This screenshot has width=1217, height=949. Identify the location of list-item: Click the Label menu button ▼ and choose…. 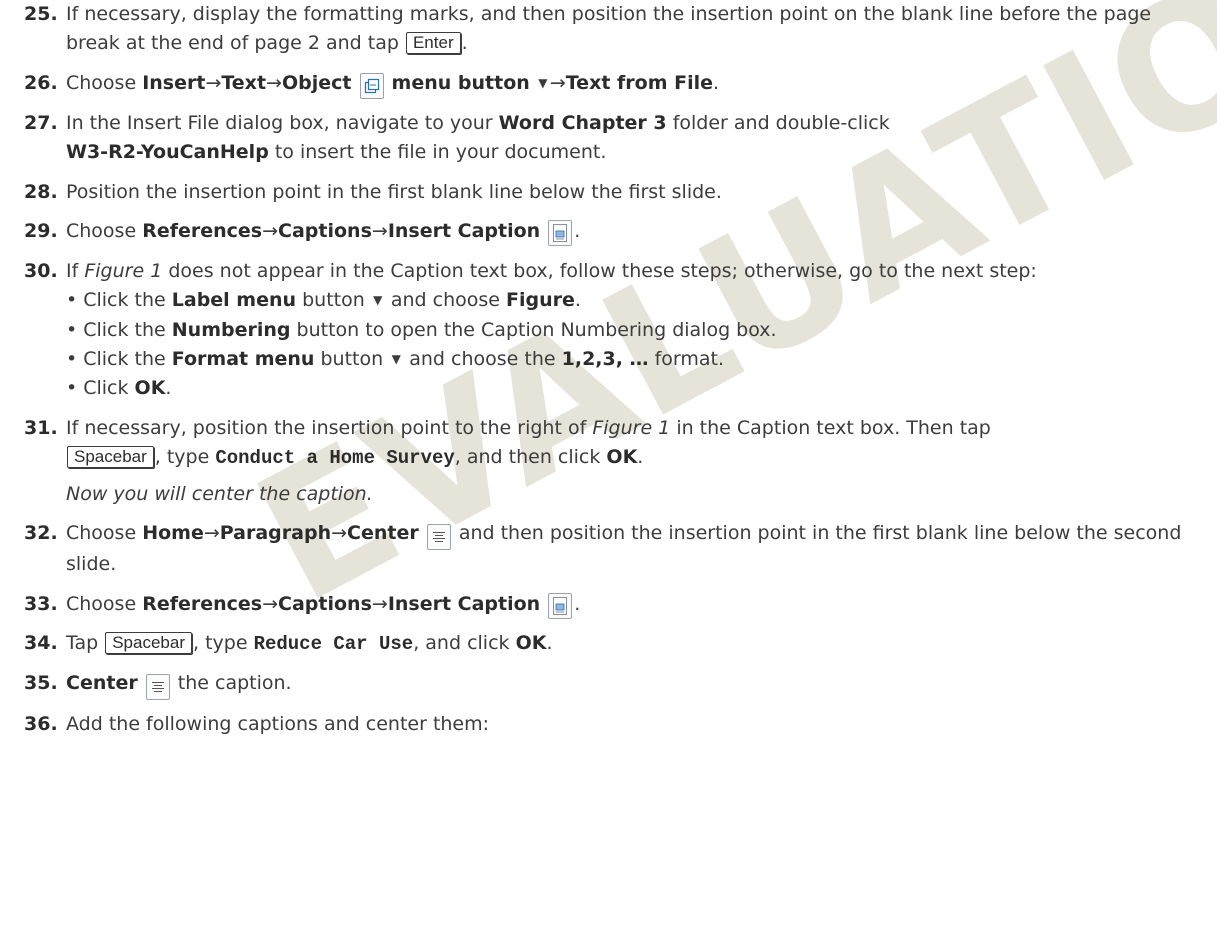
(635, 300).